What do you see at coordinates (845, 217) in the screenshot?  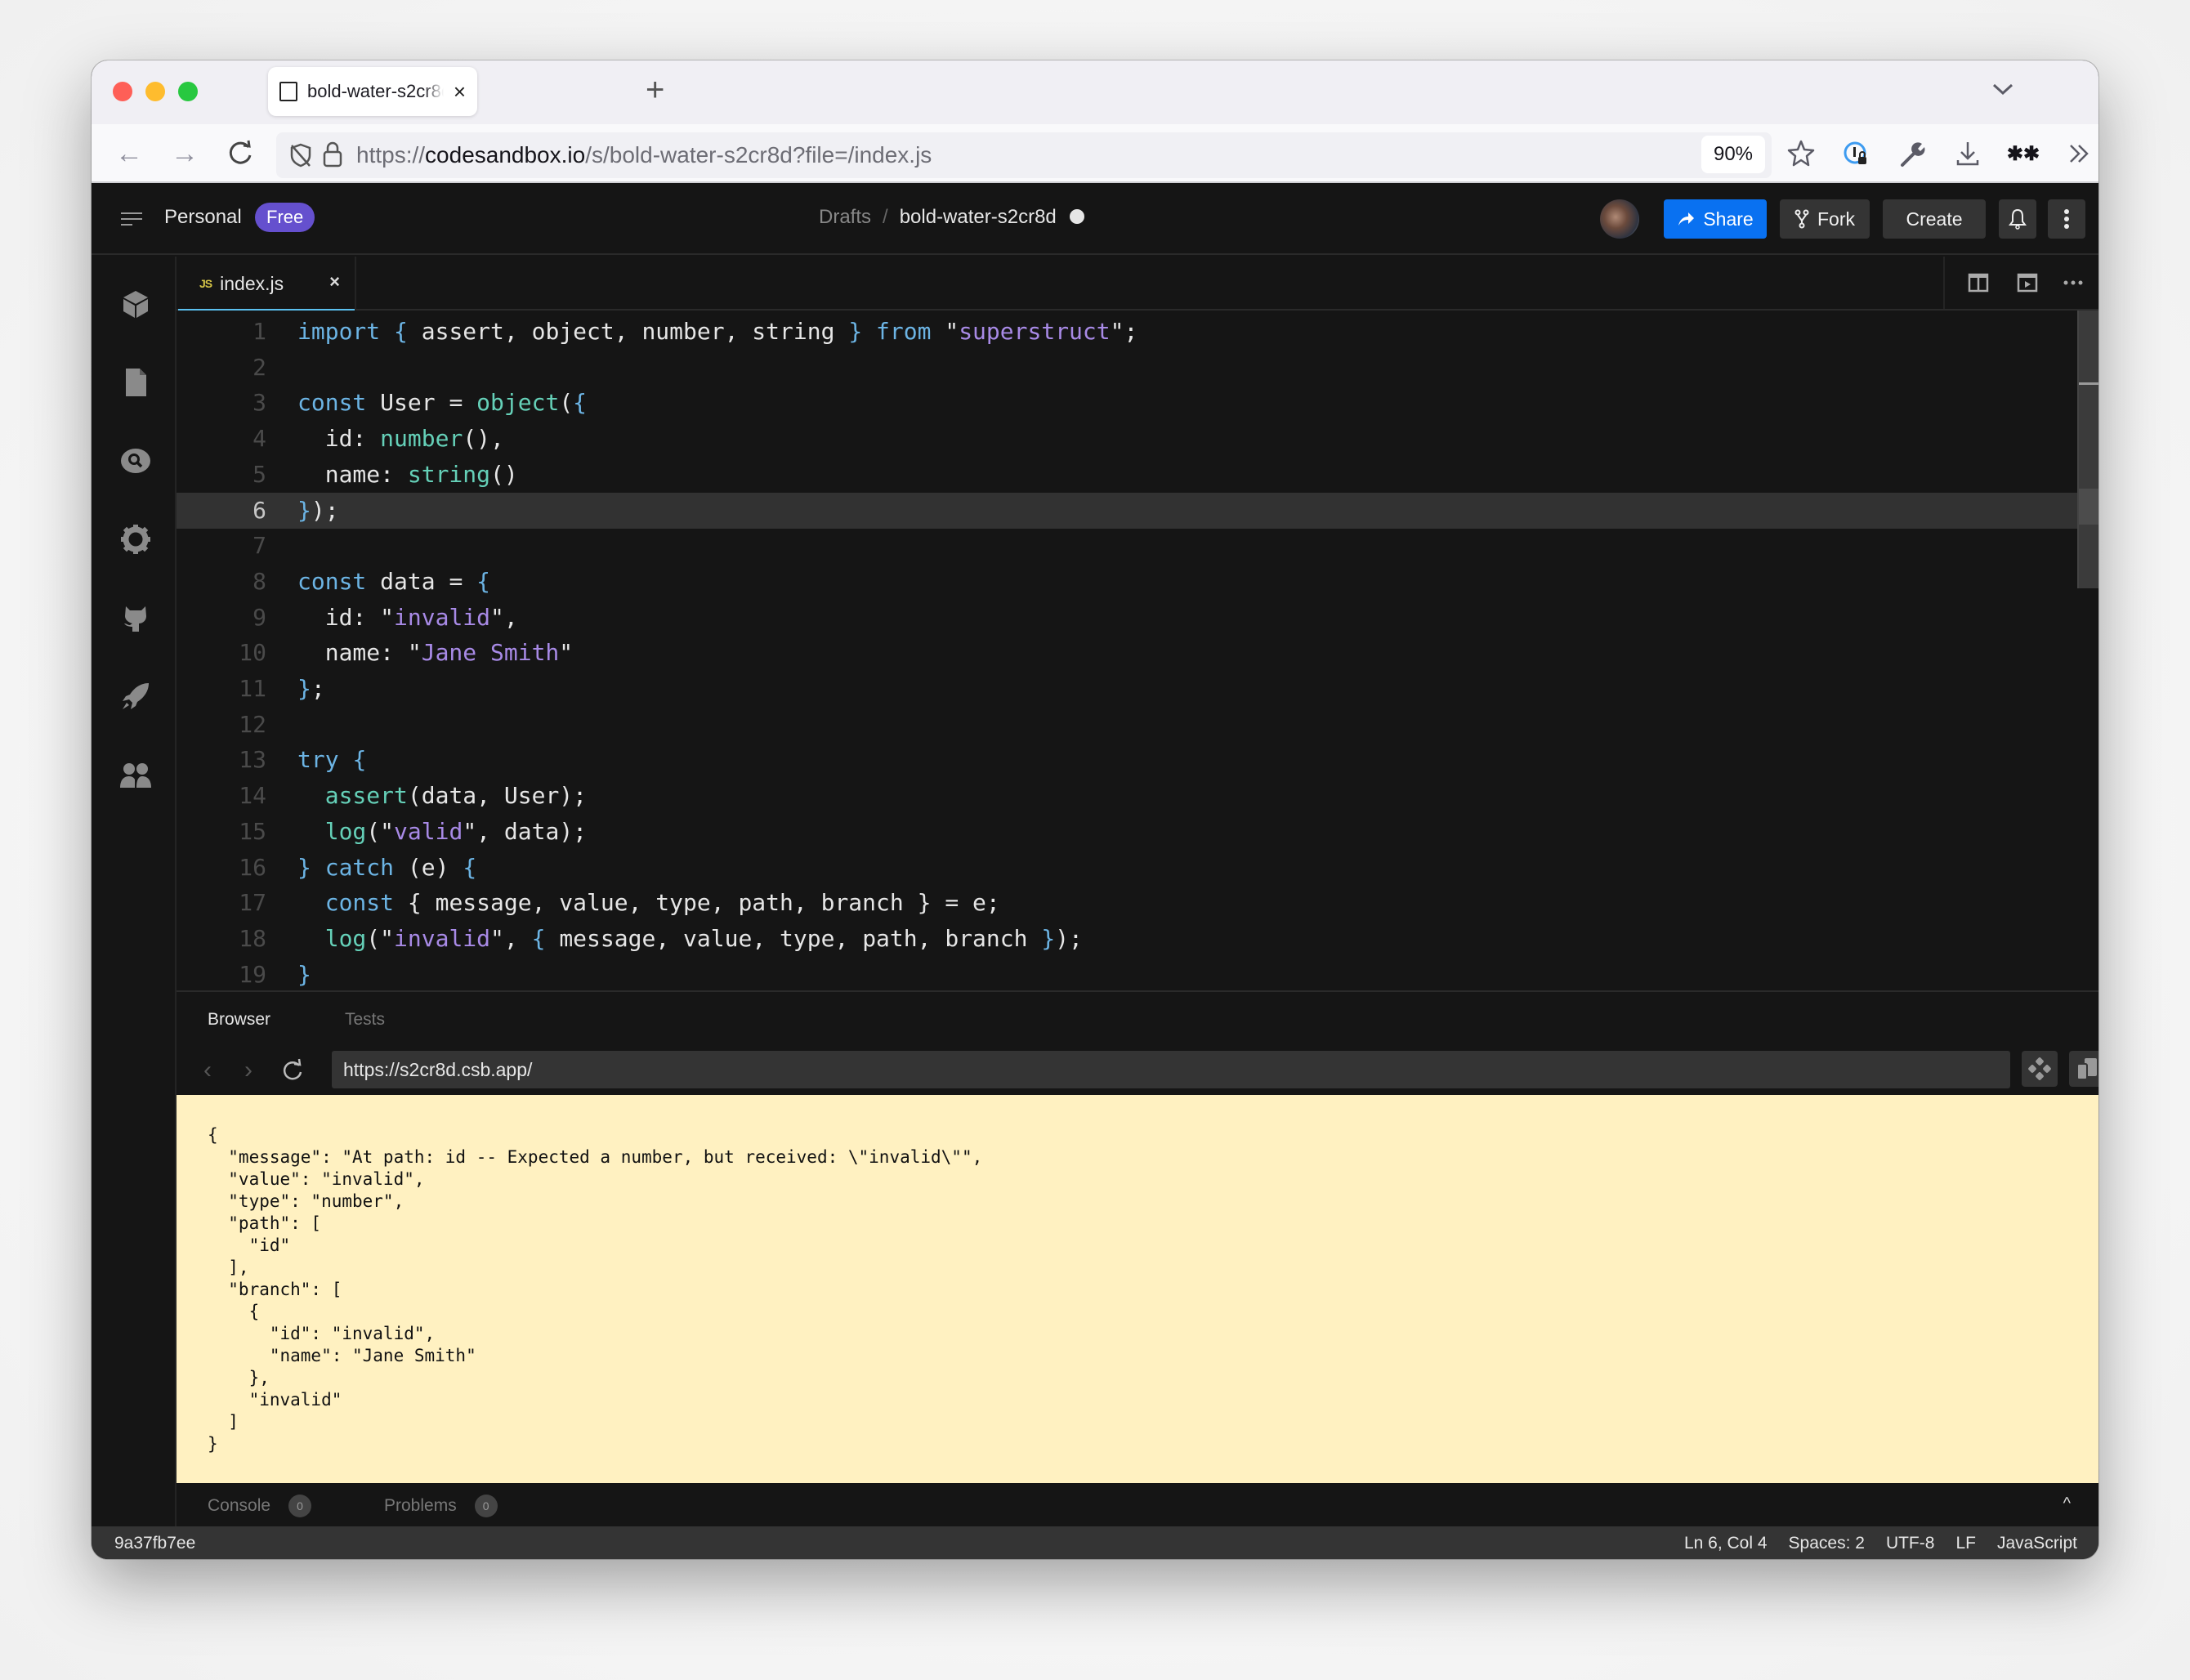 I see `breadcrumb-drafts: Drafts` at bounding box center [845, 217].